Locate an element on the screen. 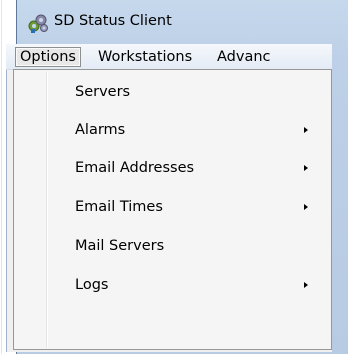  menu-item-label: Mail Servers is located at coordinates (120, 246).